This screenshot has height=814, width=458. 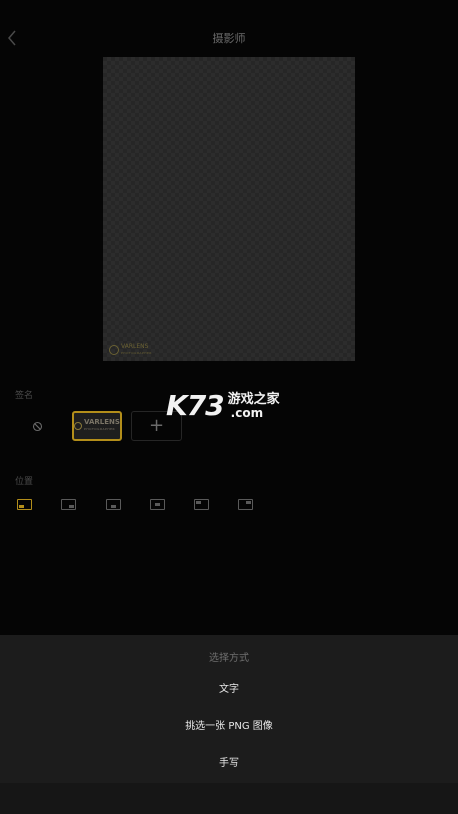 I want to click on position-top-right, so click(x=245, y=504).